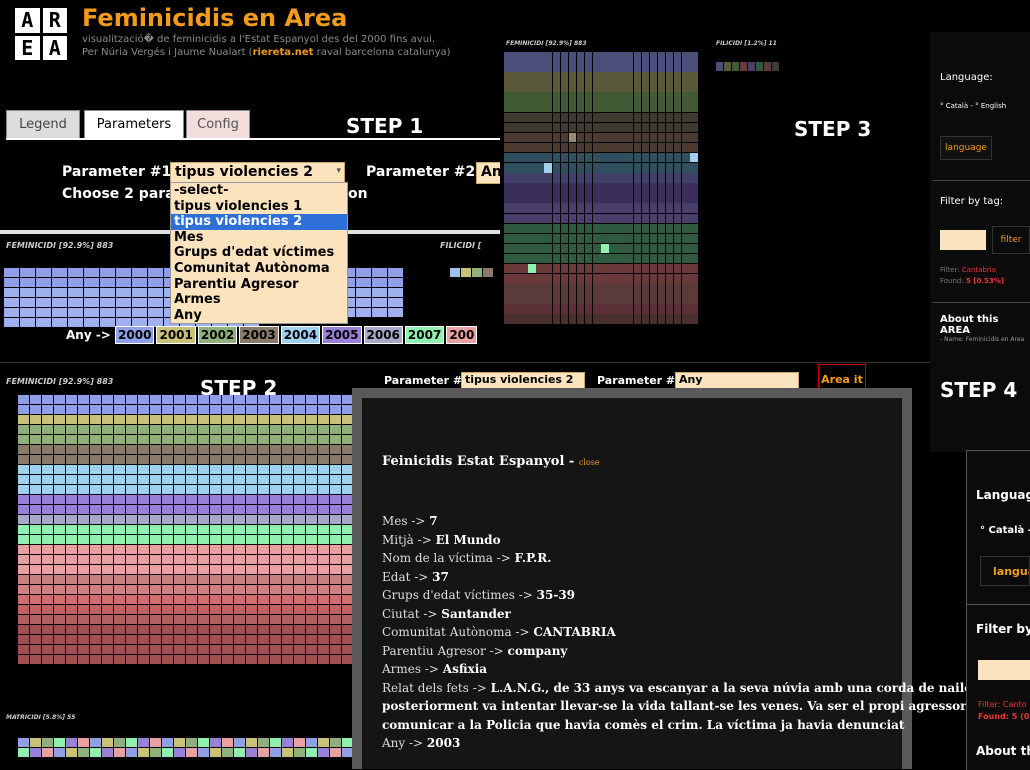 This screenshot has height=770, width=1030. I want to click on tab-parameters: Parameters, so click(134, 124).